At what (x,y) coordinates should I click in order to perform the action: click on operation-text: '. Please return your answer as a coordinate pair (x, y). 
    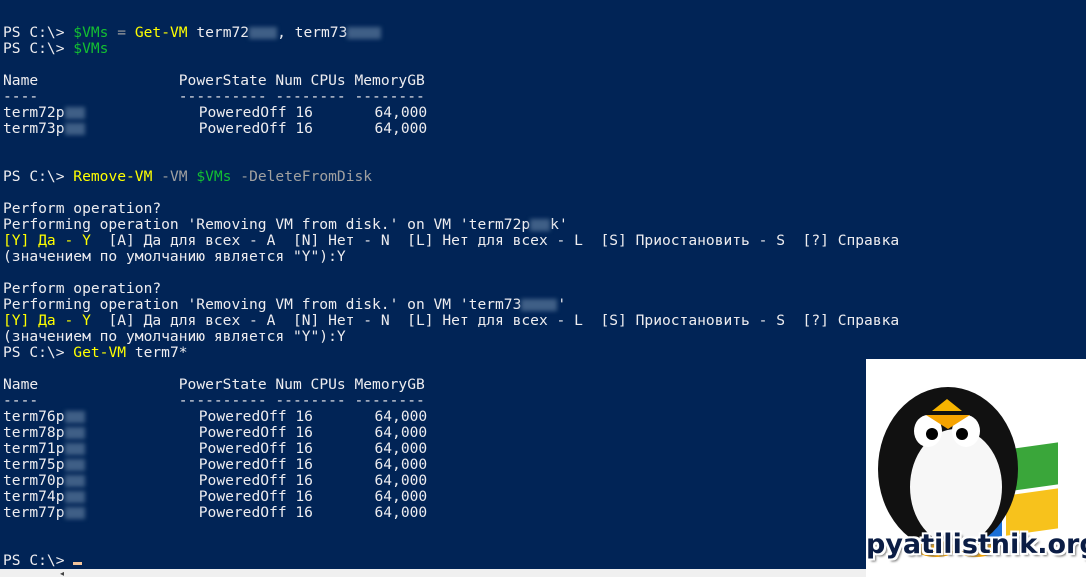
    Looking at the image, I should click on (562, 304).